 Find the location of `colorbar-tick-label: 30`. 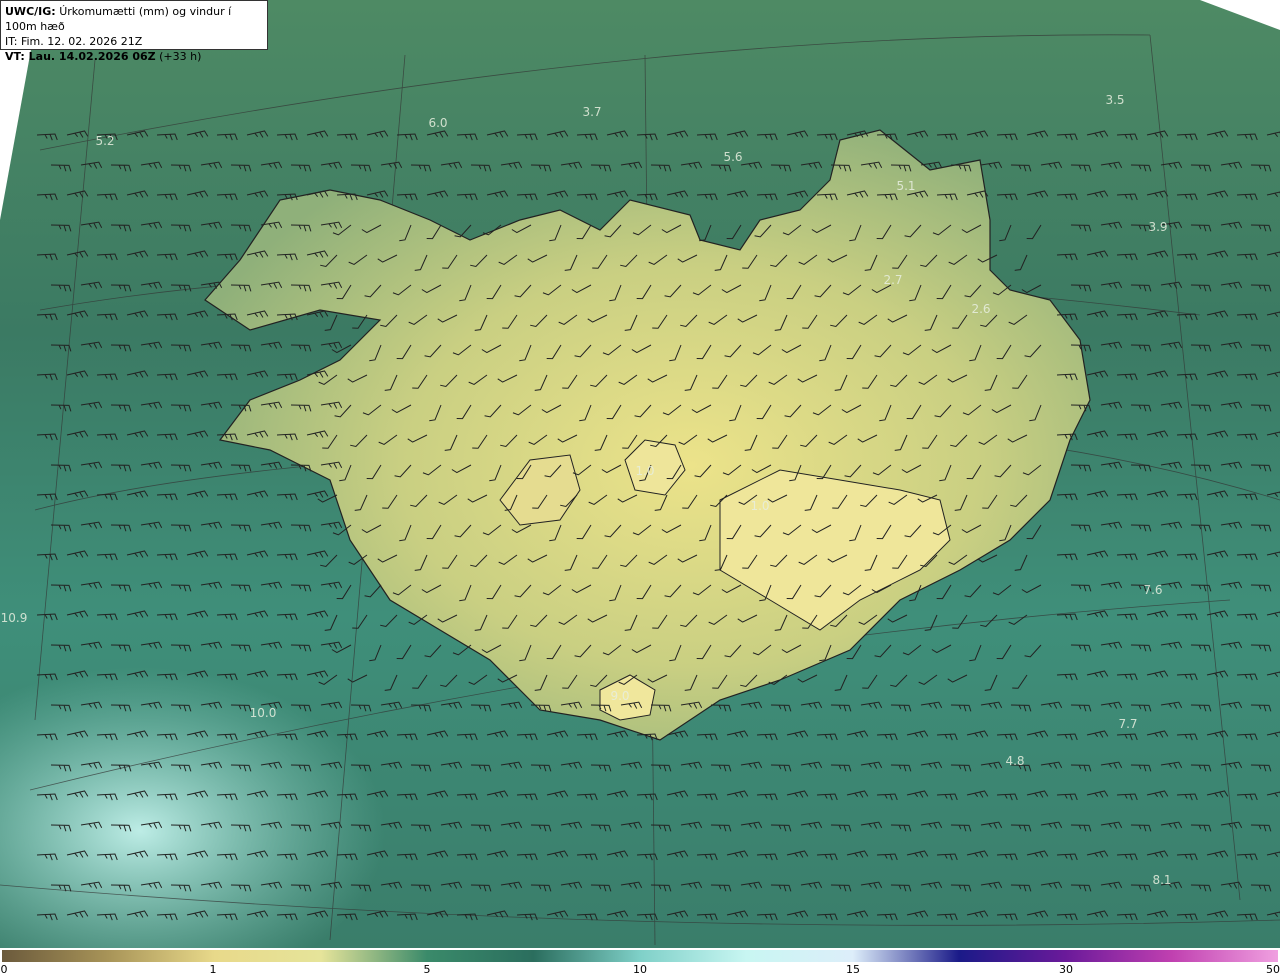

colorbar-tick-label: 30 is located at coordinates (1066, 969).